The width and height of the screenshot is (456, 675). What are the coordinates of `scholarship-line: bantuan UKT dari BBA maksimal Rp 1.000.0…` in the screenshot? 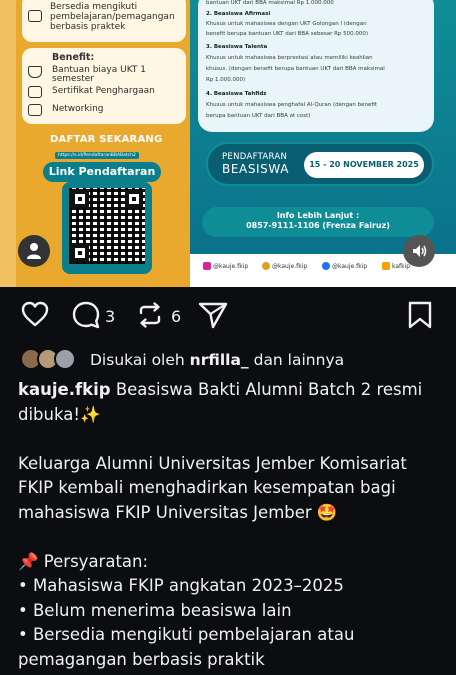 It's located at (270, 3).